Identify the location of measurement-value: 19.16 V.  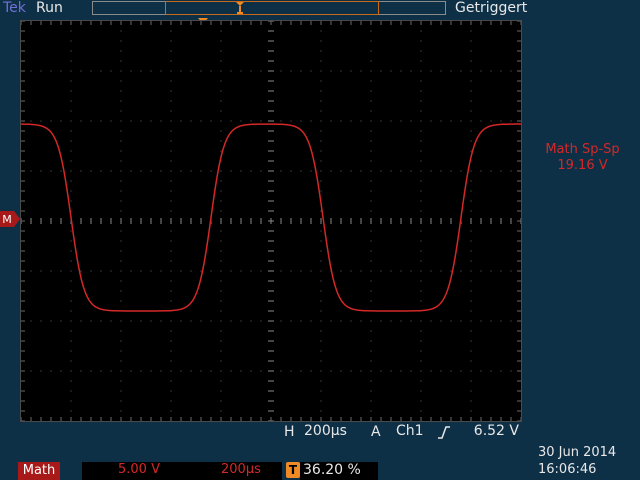
(582, 165).